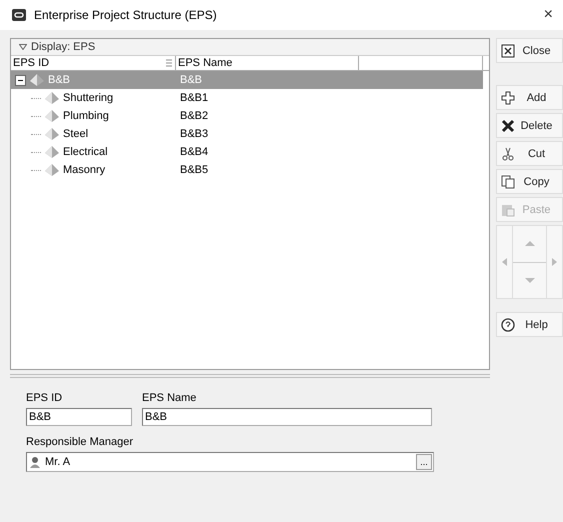  I want to click on column-header: EPS Name, so click(267, 63).